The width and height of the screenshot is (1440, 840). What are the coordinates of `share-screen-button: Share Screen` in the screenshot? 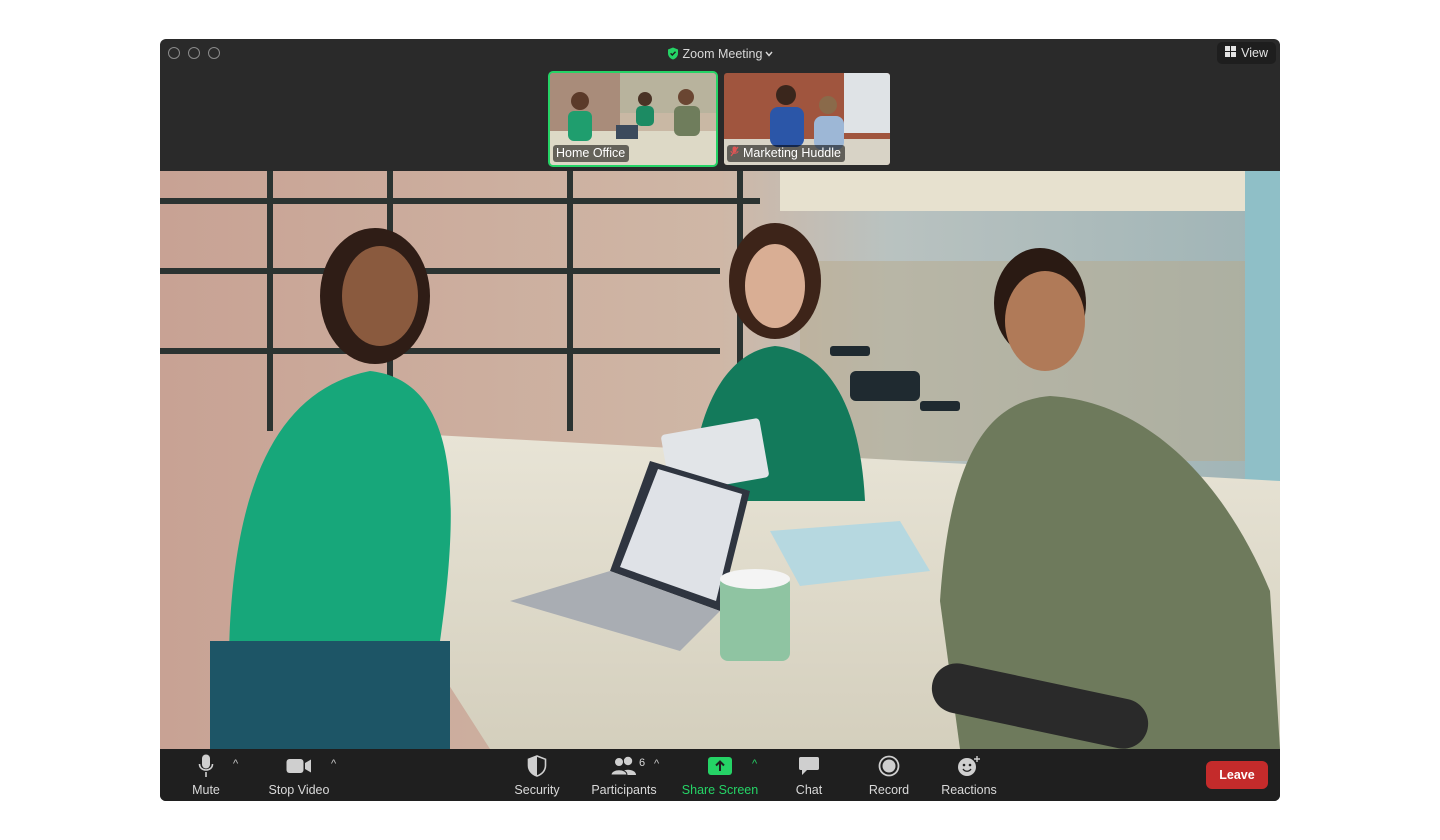 It's located at (720, 776).